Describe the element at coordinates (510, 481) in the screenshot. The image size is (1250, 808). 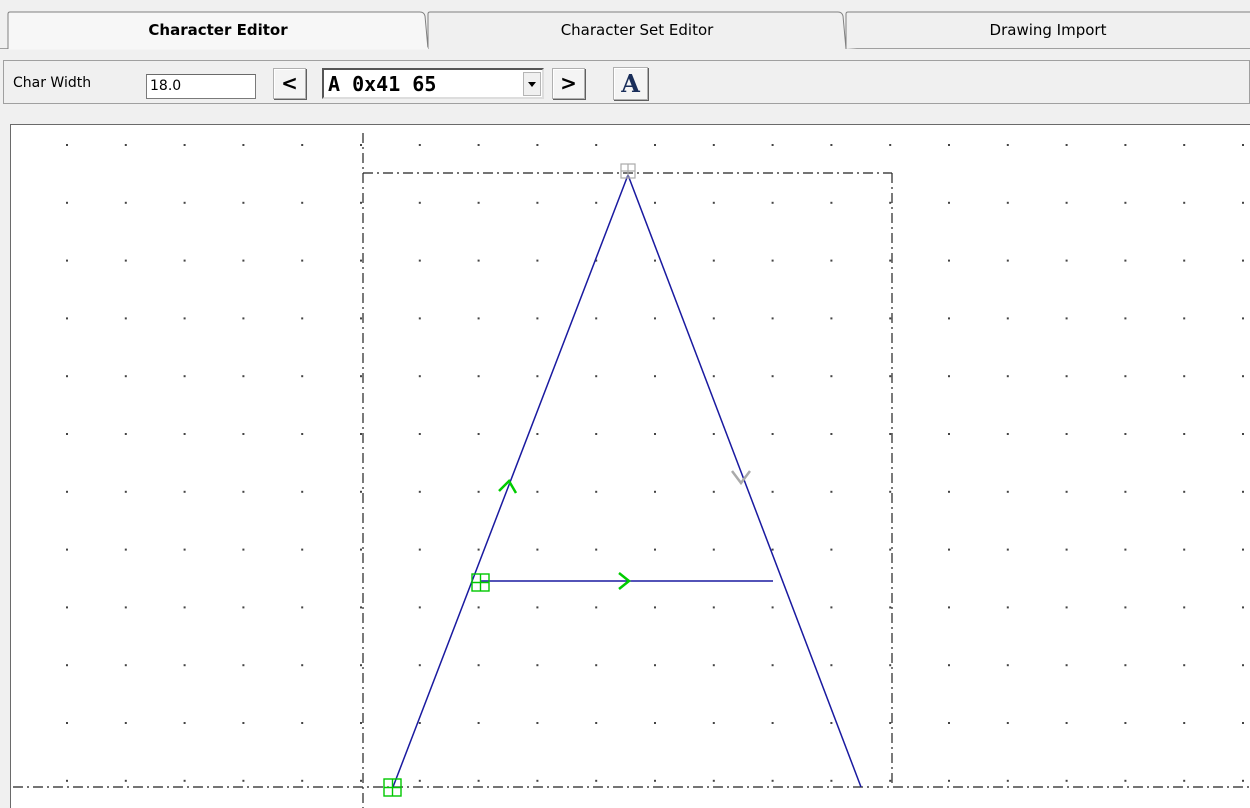
I see `left-stroke` at that location.